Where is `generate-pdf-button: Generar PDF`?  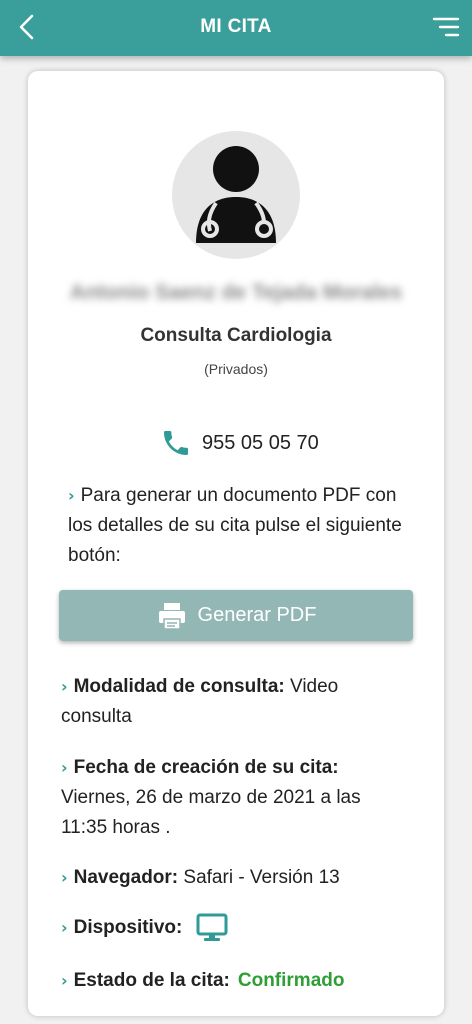 generate-pdf-button: Generar PDF is located at coordinates (236, 615).